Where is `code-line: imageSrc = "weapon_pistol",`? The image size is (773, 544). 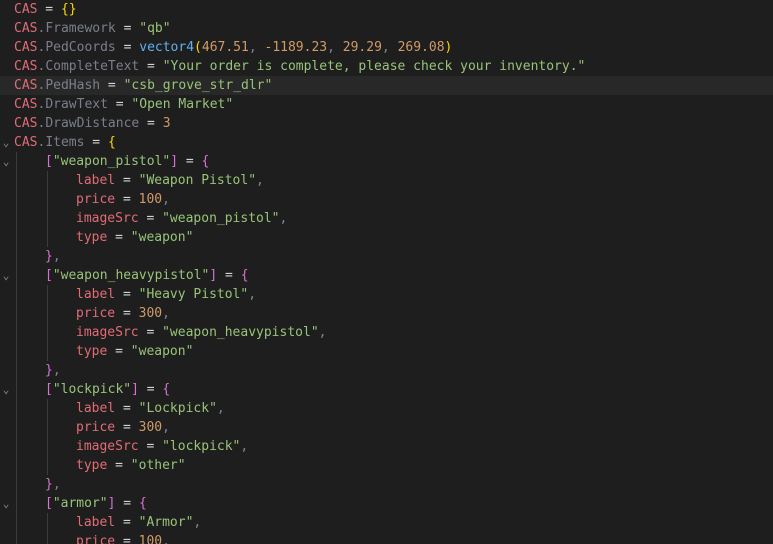 code-line: imageSrc = "weapon_pistol", is located at coordinates (386, 218).